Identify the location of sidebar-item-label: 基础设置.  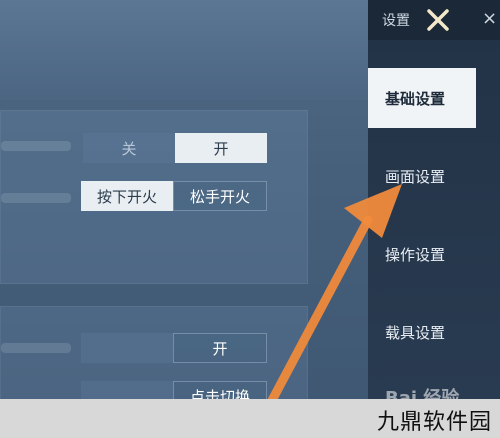
(415, 98).